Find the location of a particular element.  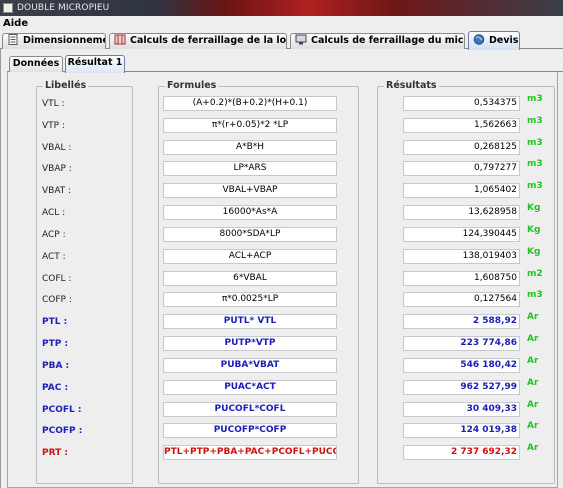

unit-acp: Kg is located at coordinates (534, 229).